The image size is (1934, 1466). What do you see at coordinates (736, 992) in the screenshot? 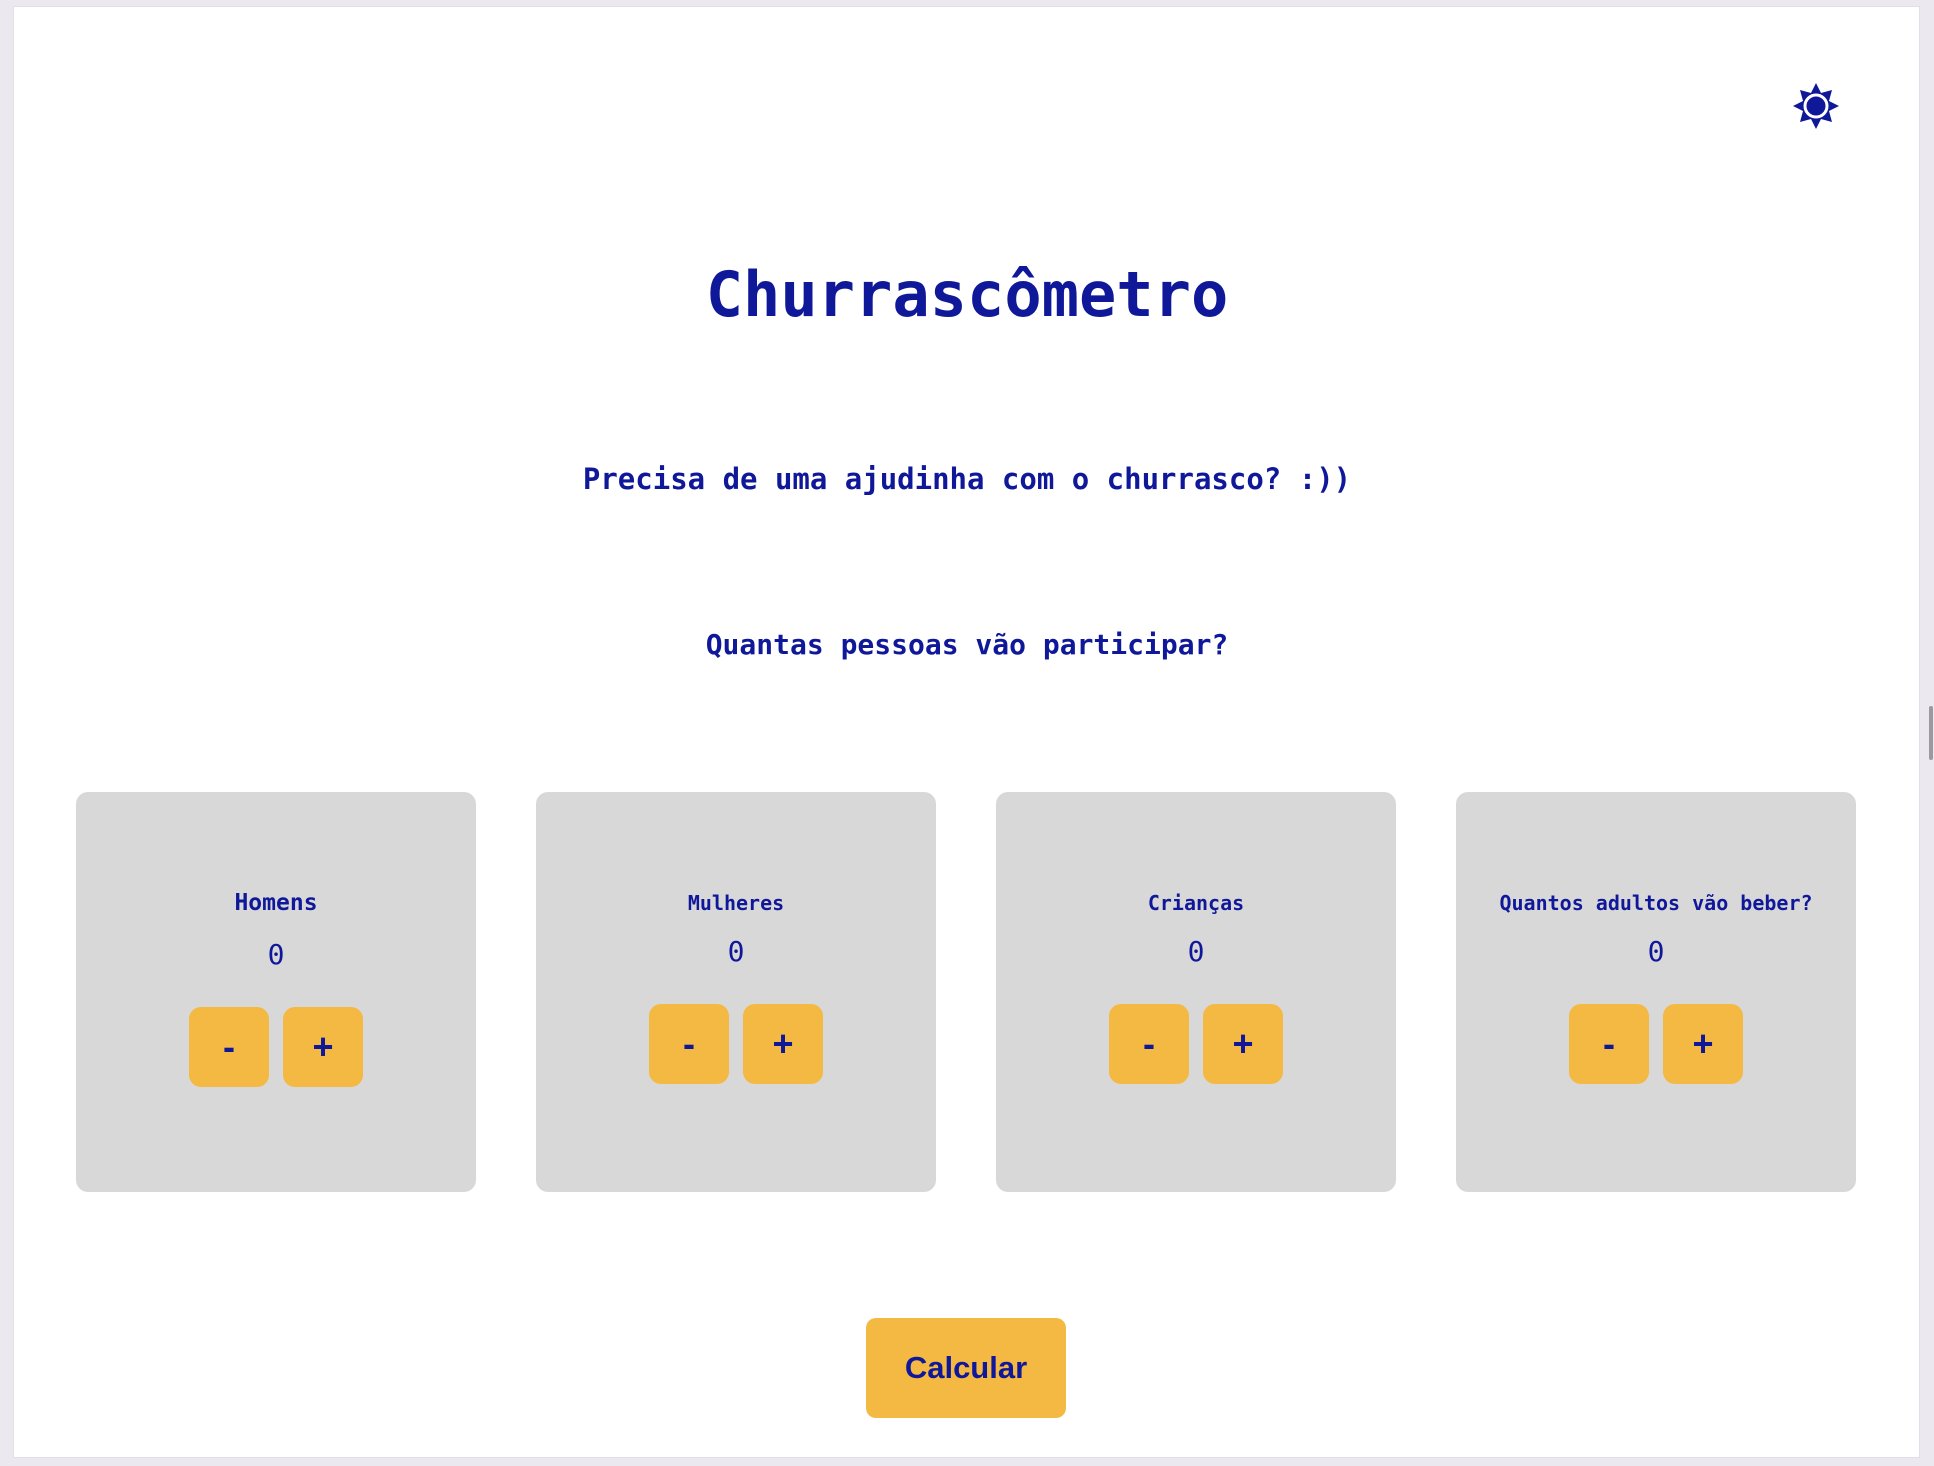
I see `counter-card-mulheres: Mulheres 0 - +` at bounding box center [736, 992].